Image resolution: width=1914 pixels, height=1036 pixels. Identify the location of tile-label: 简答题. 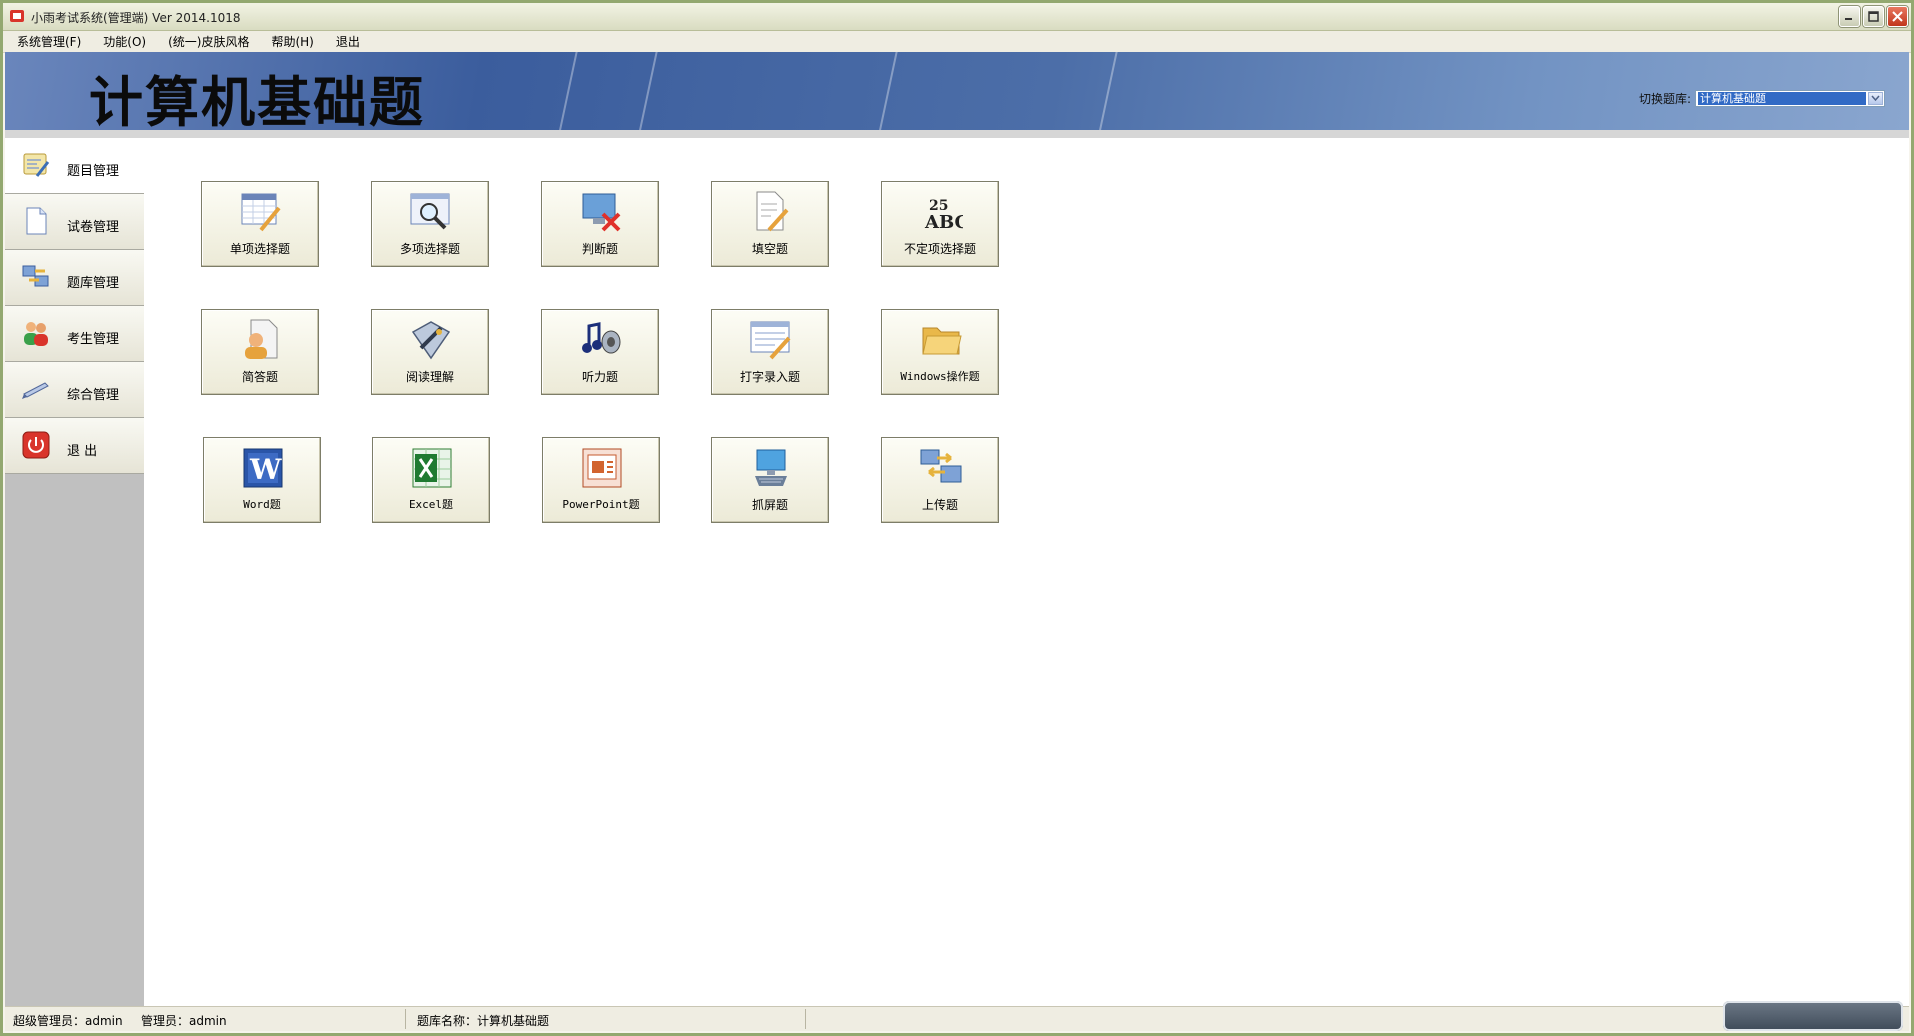
(259, 377).